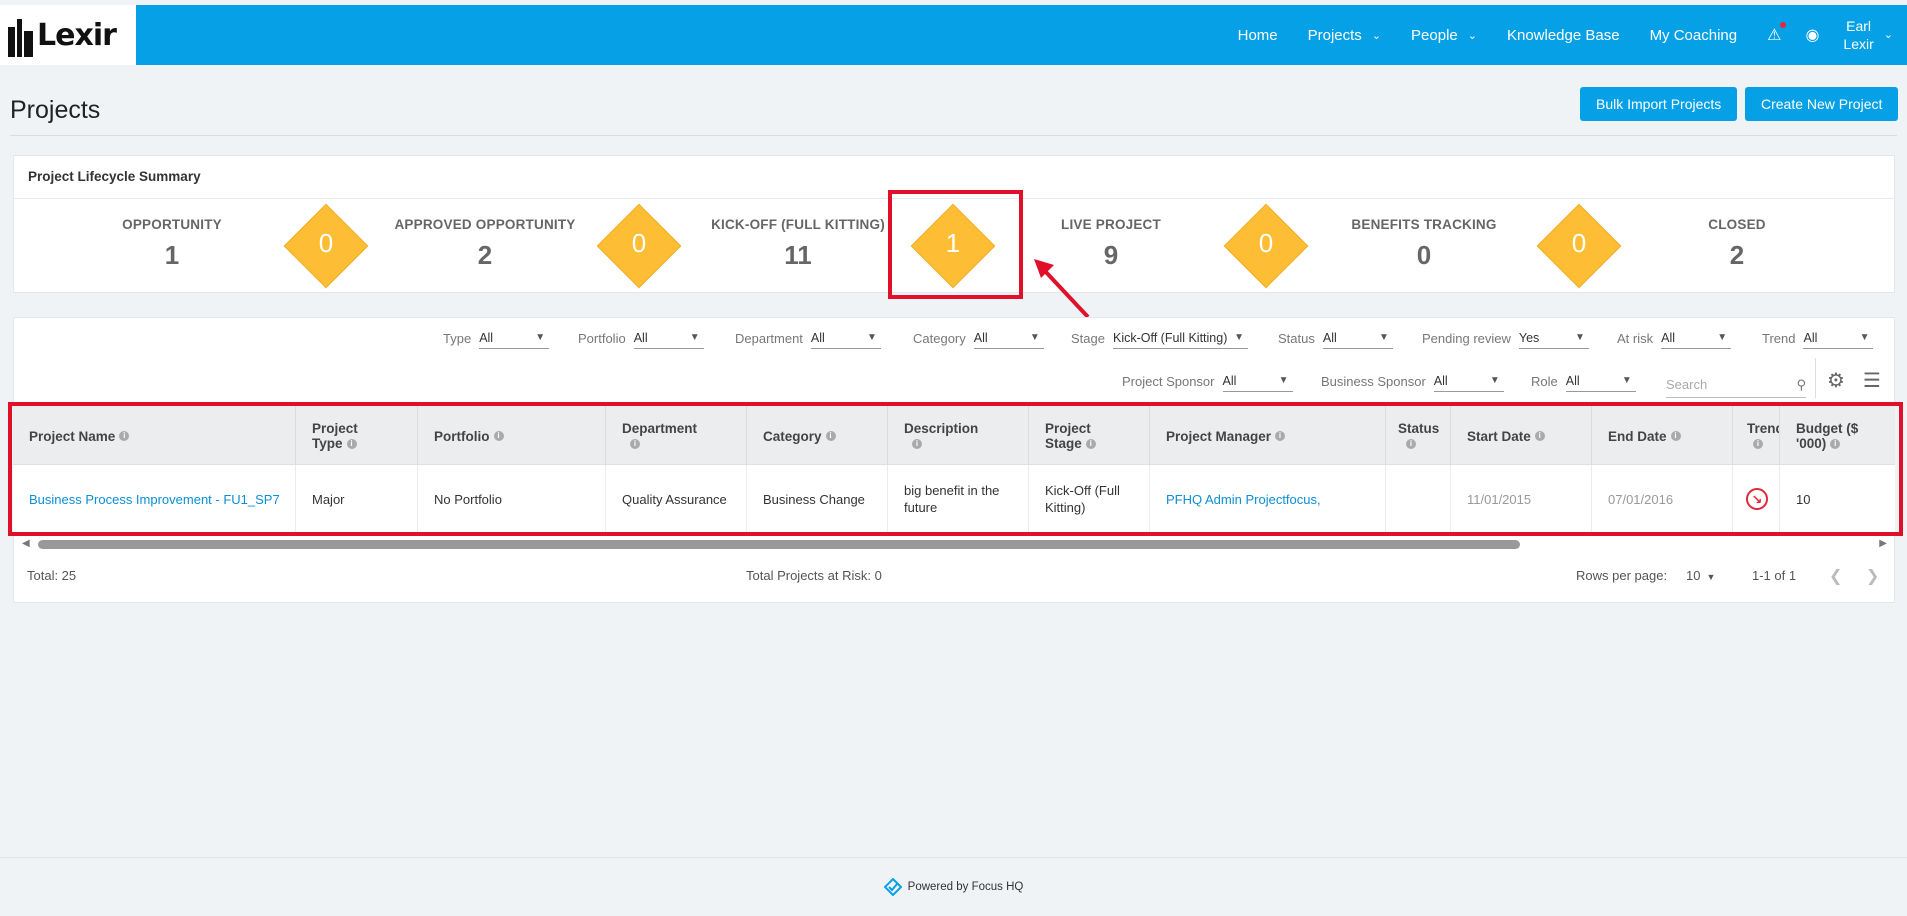  Describe the element at coordinates (1836, 380) in the screenshot. I see `gear-icon: ⚙` at that location.